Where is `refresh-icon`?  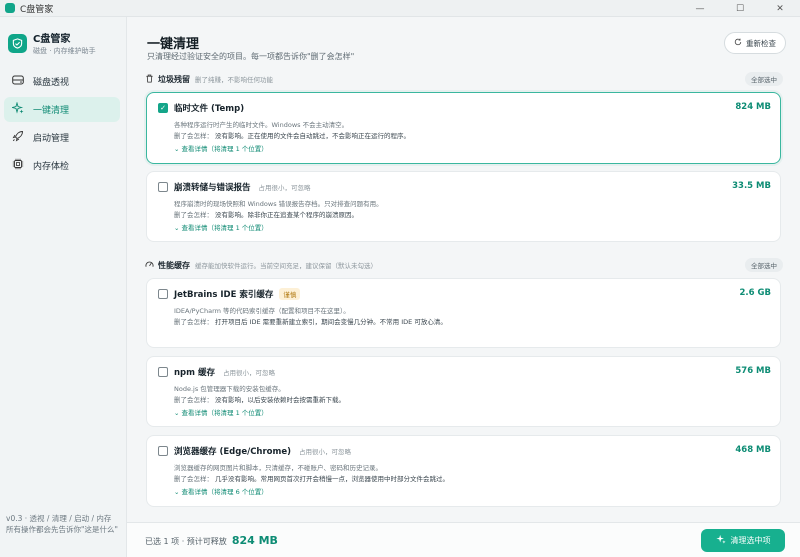
refresh-icon is located at coordinates (738, 43).